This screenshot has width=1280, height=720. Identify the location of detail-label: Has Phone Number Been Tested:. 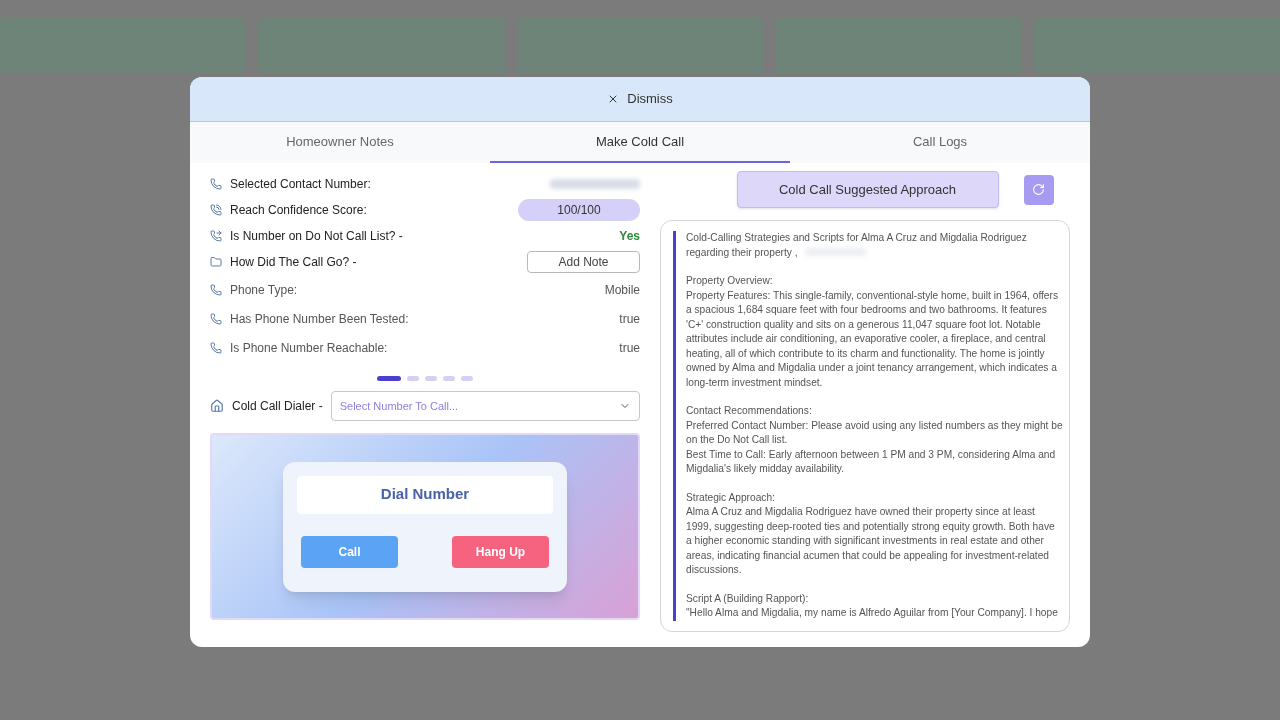
(319, 319).